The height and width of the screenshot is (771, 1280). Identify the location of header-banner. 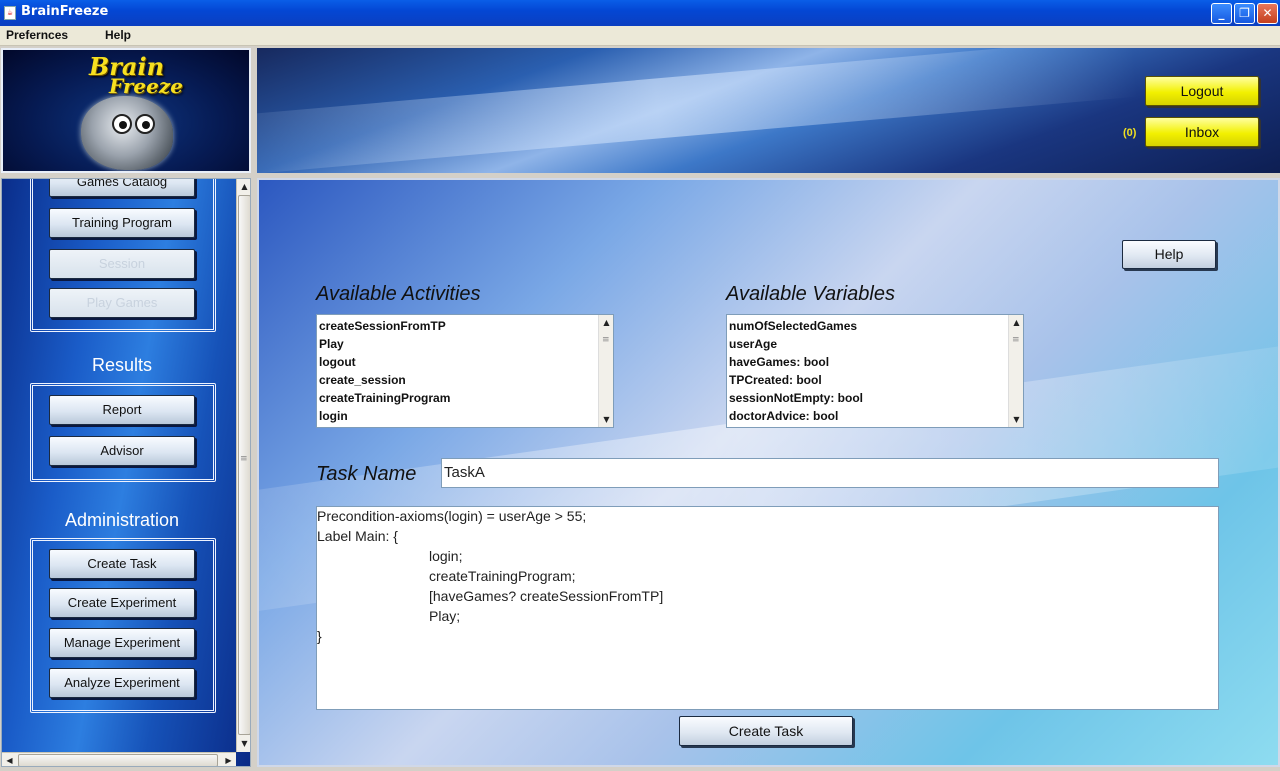
(768, 110).